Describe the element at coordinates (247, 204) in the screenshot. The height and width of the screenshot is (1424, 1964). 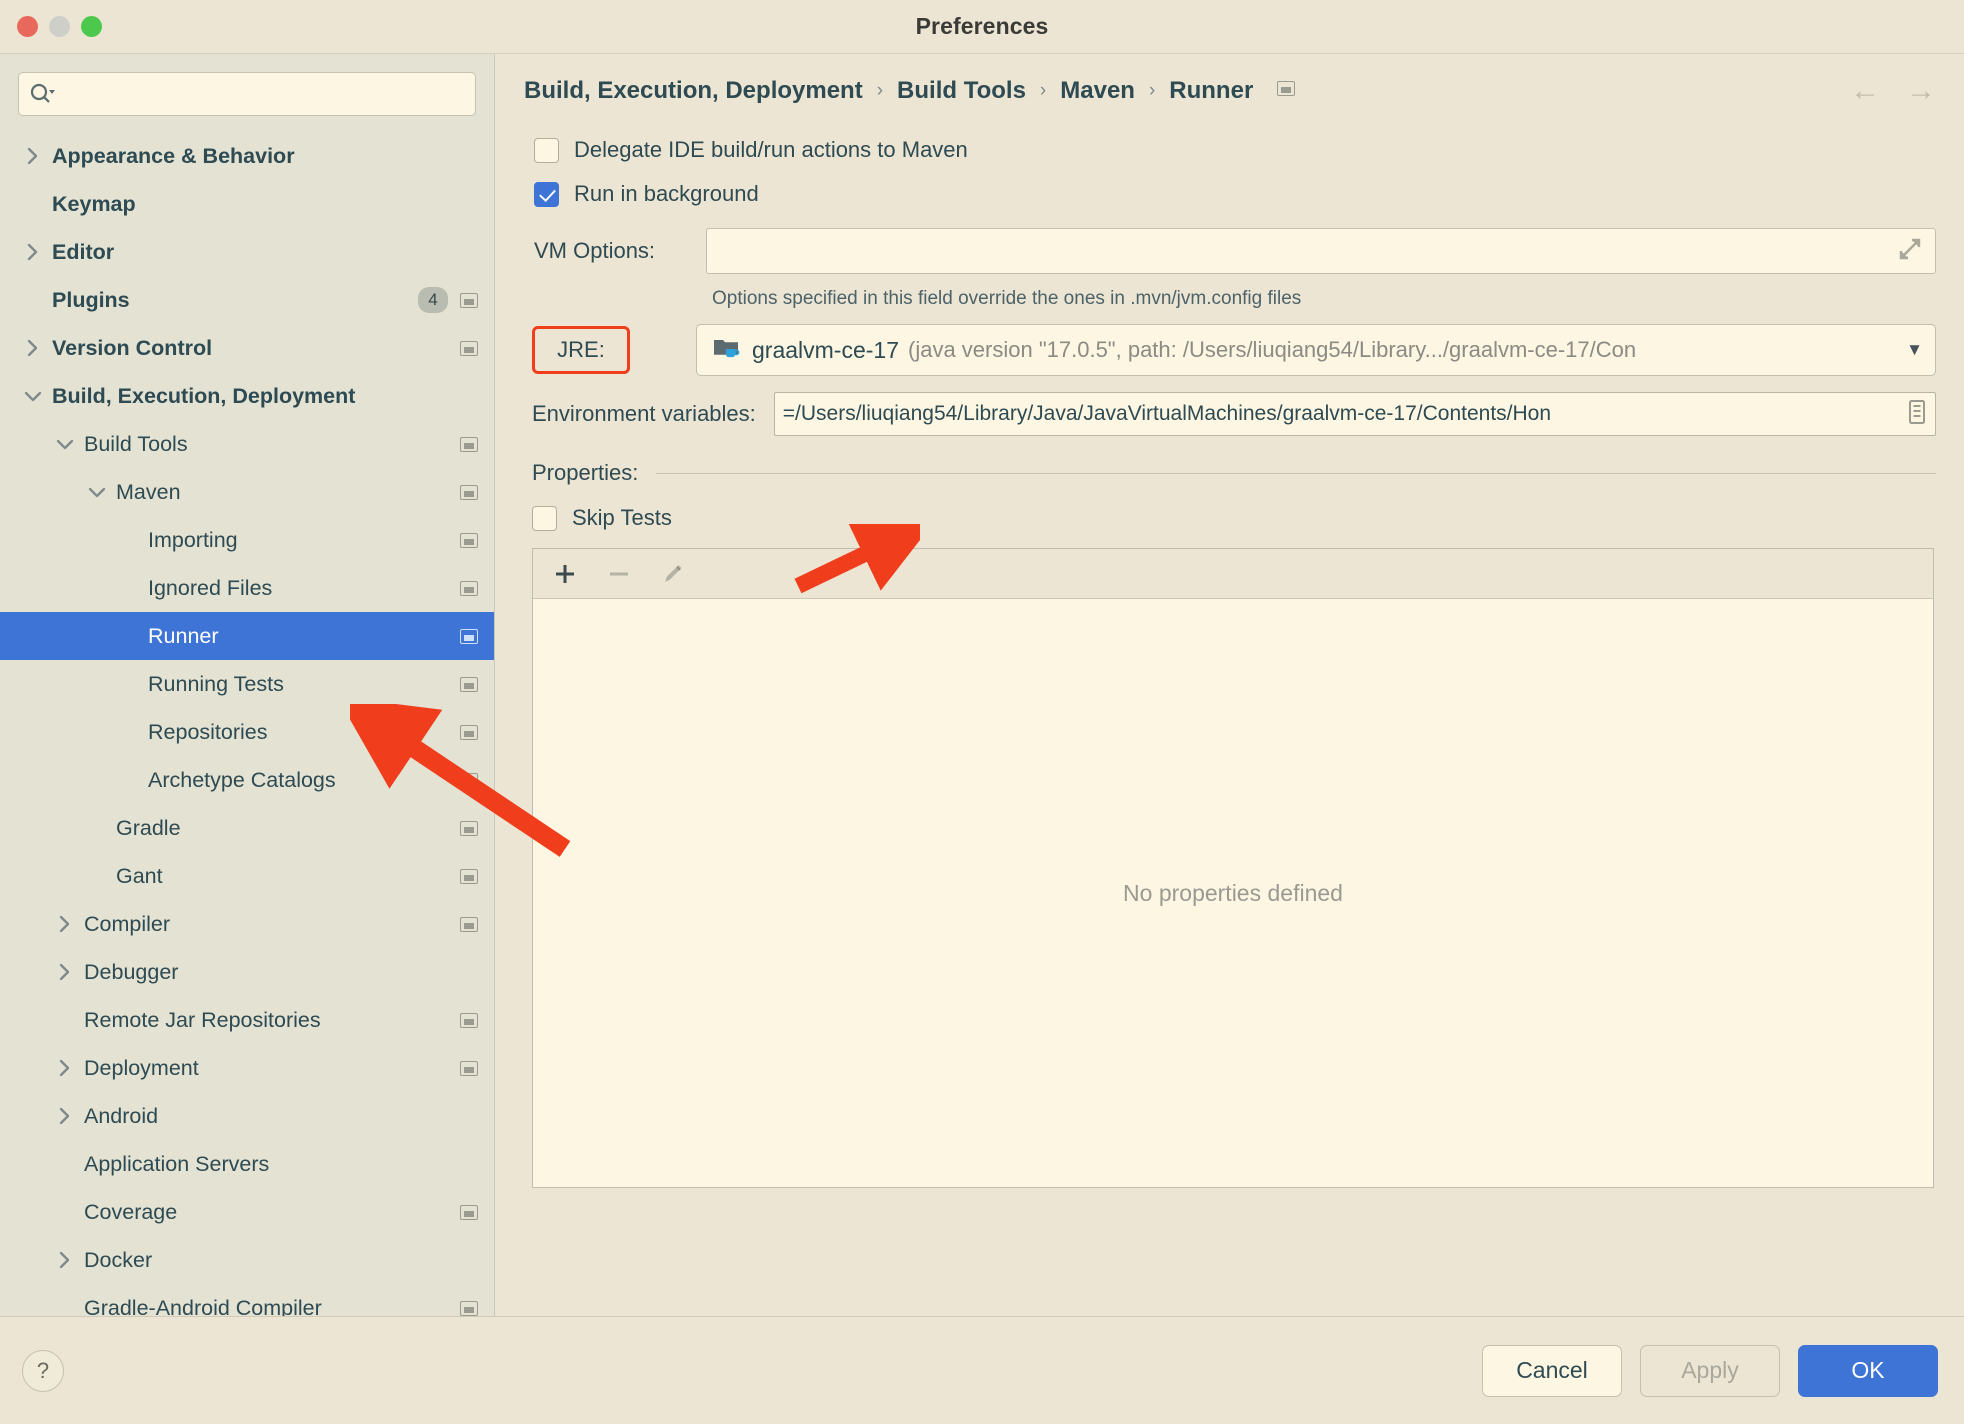
I see `sidebar-item-keymap: Keymap` at that location.